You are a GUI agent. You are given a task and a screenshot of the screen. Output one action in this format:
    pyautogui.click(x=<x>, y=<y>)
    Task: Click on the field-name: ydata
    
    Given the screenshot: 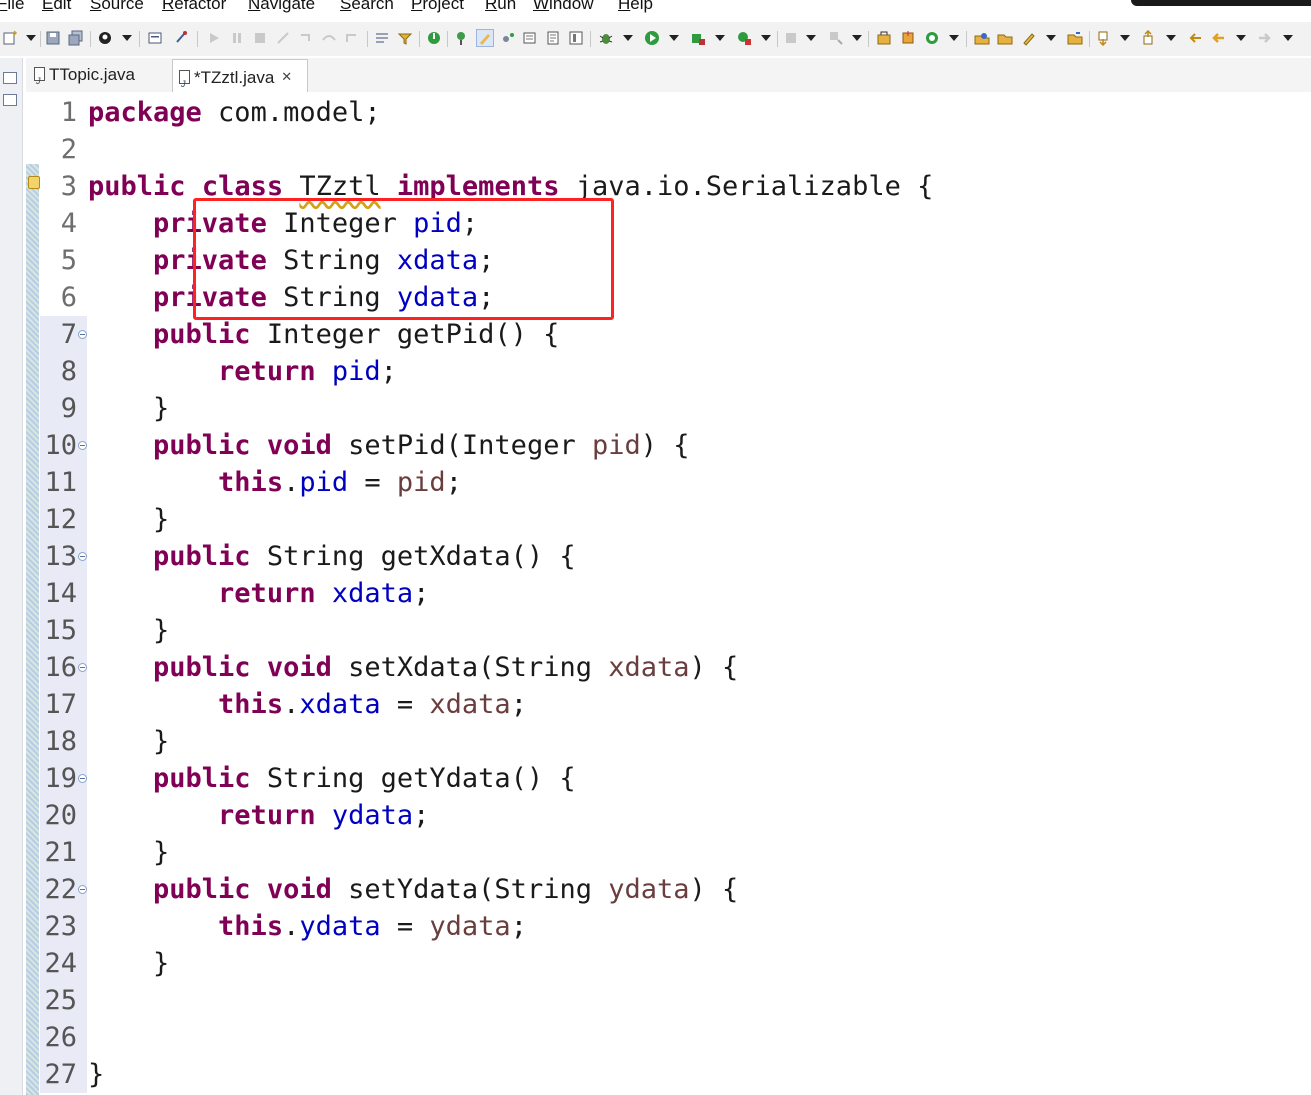 What is the action you would take?
    pyautogui.click(x=437, y=297)
    